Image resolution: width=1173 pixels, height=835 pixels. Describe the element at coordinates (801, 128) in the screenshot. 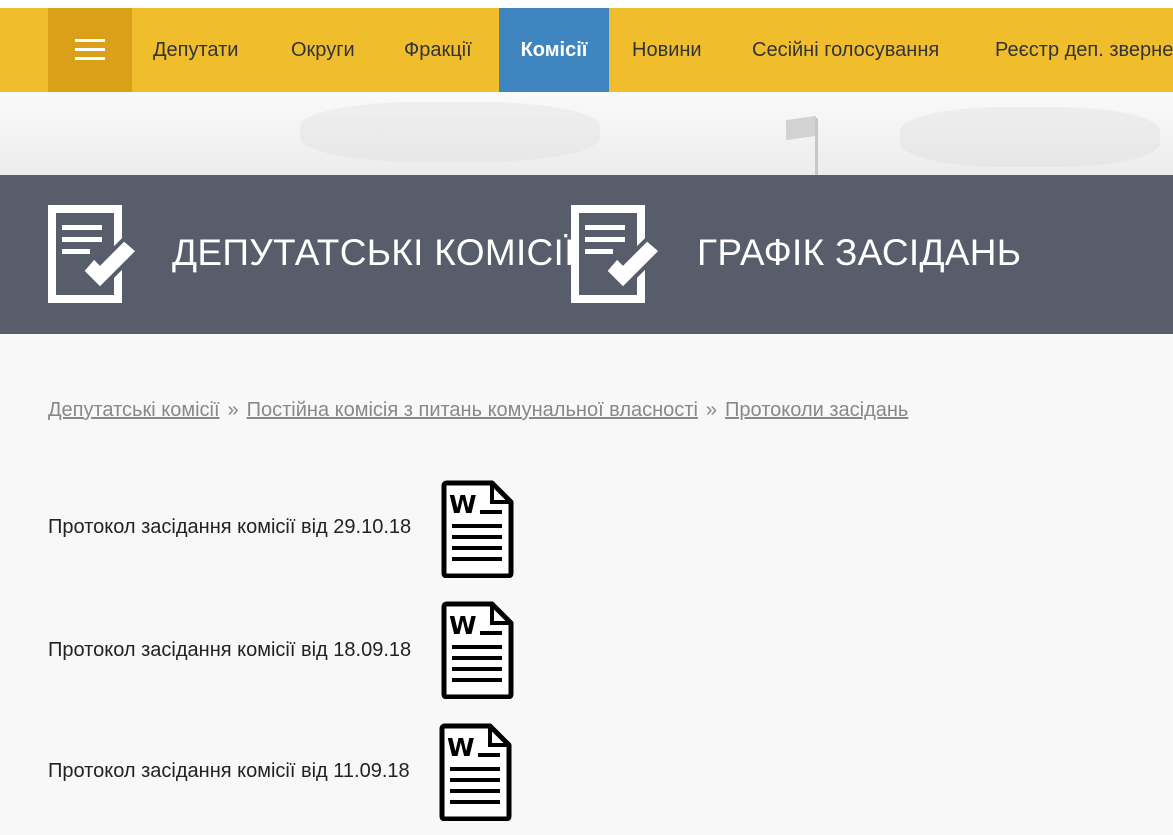

I see `flag-graphic` at that location.